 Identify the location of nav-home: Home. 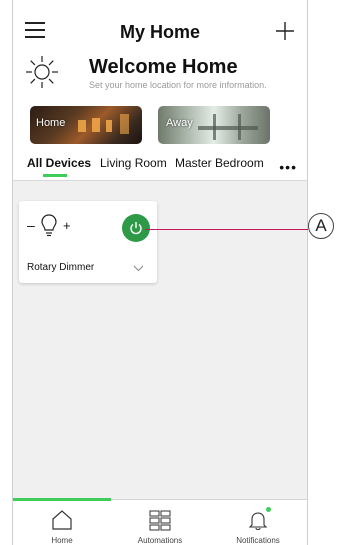
(62, 522).